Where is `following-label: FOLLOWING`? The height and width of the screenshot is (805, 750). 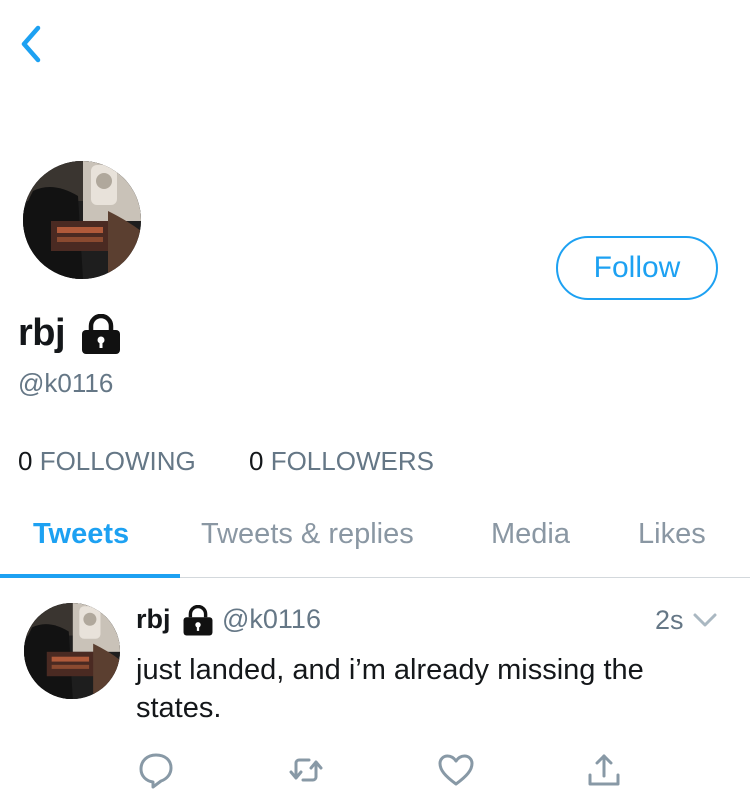 following-label: FOLLOWING is located at coordinates (117, 461).